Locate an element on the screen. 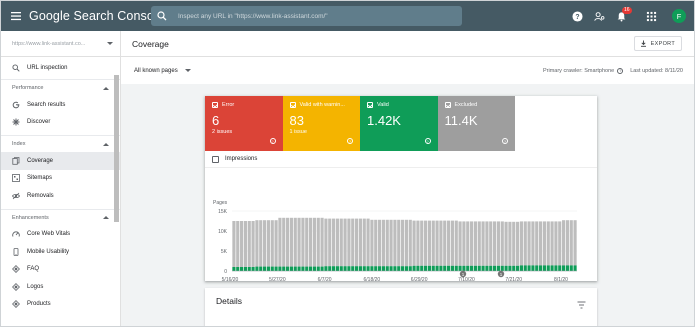  section-label: Performance is located at coordinates (28, 88).